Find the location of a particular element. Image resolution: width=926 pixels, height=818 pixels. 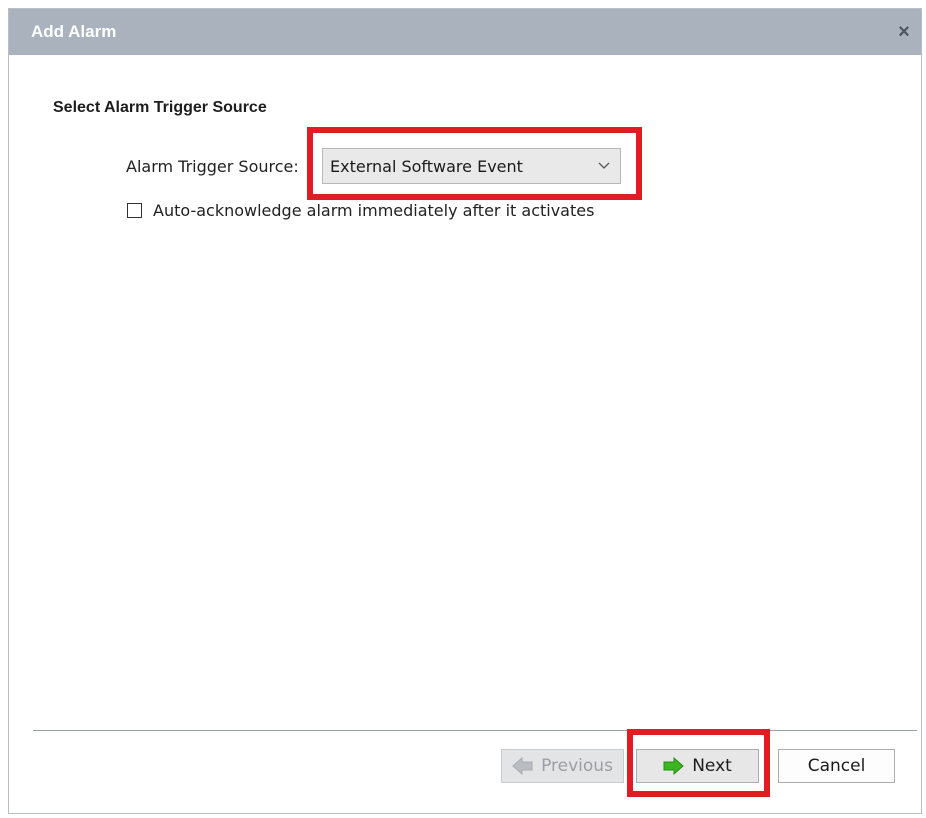

cancel-label: Cancel is located at coordinates (836, 766).